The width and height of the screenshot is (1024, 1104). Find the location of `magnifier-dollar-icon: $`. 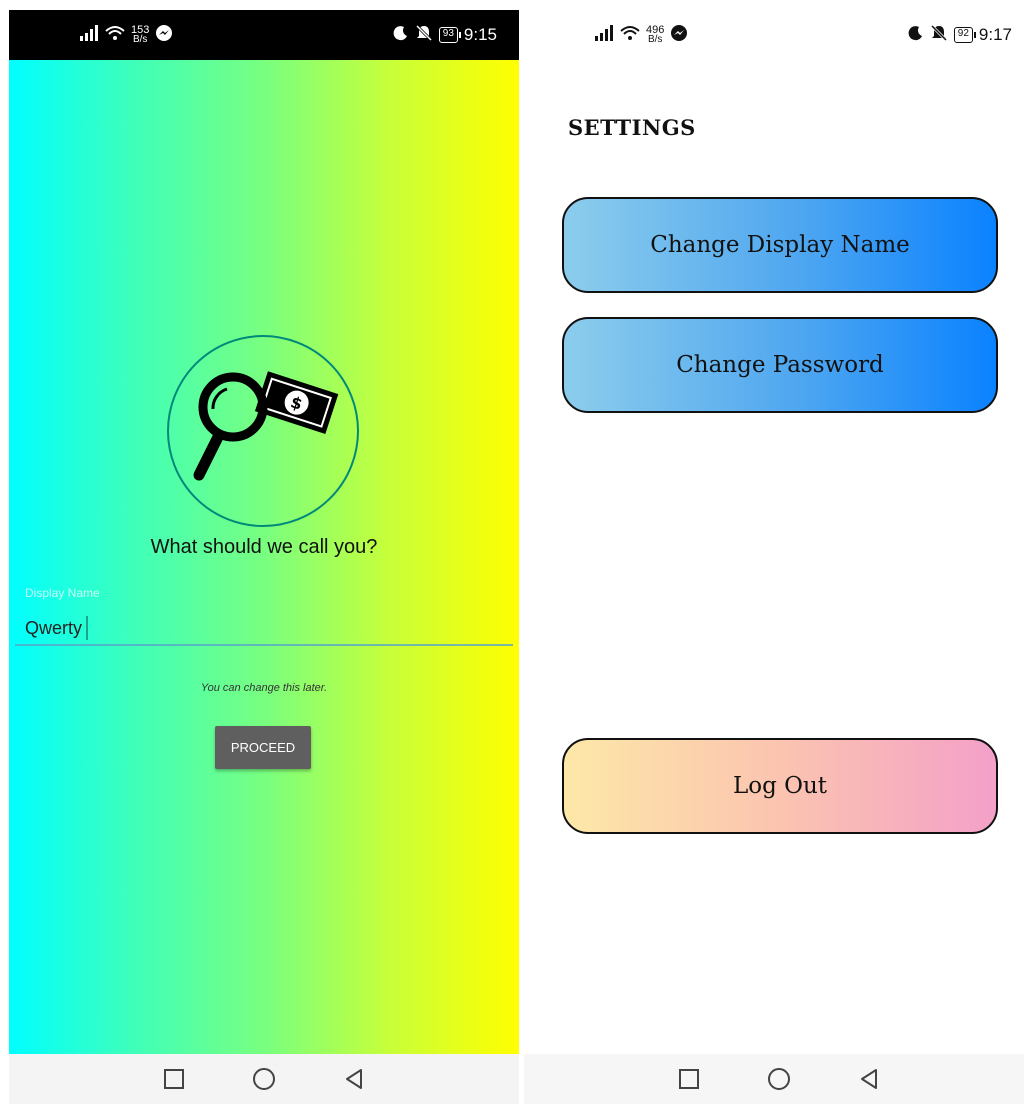

magnifier-dollar-icon: $ is located at coordinates (266, 426).